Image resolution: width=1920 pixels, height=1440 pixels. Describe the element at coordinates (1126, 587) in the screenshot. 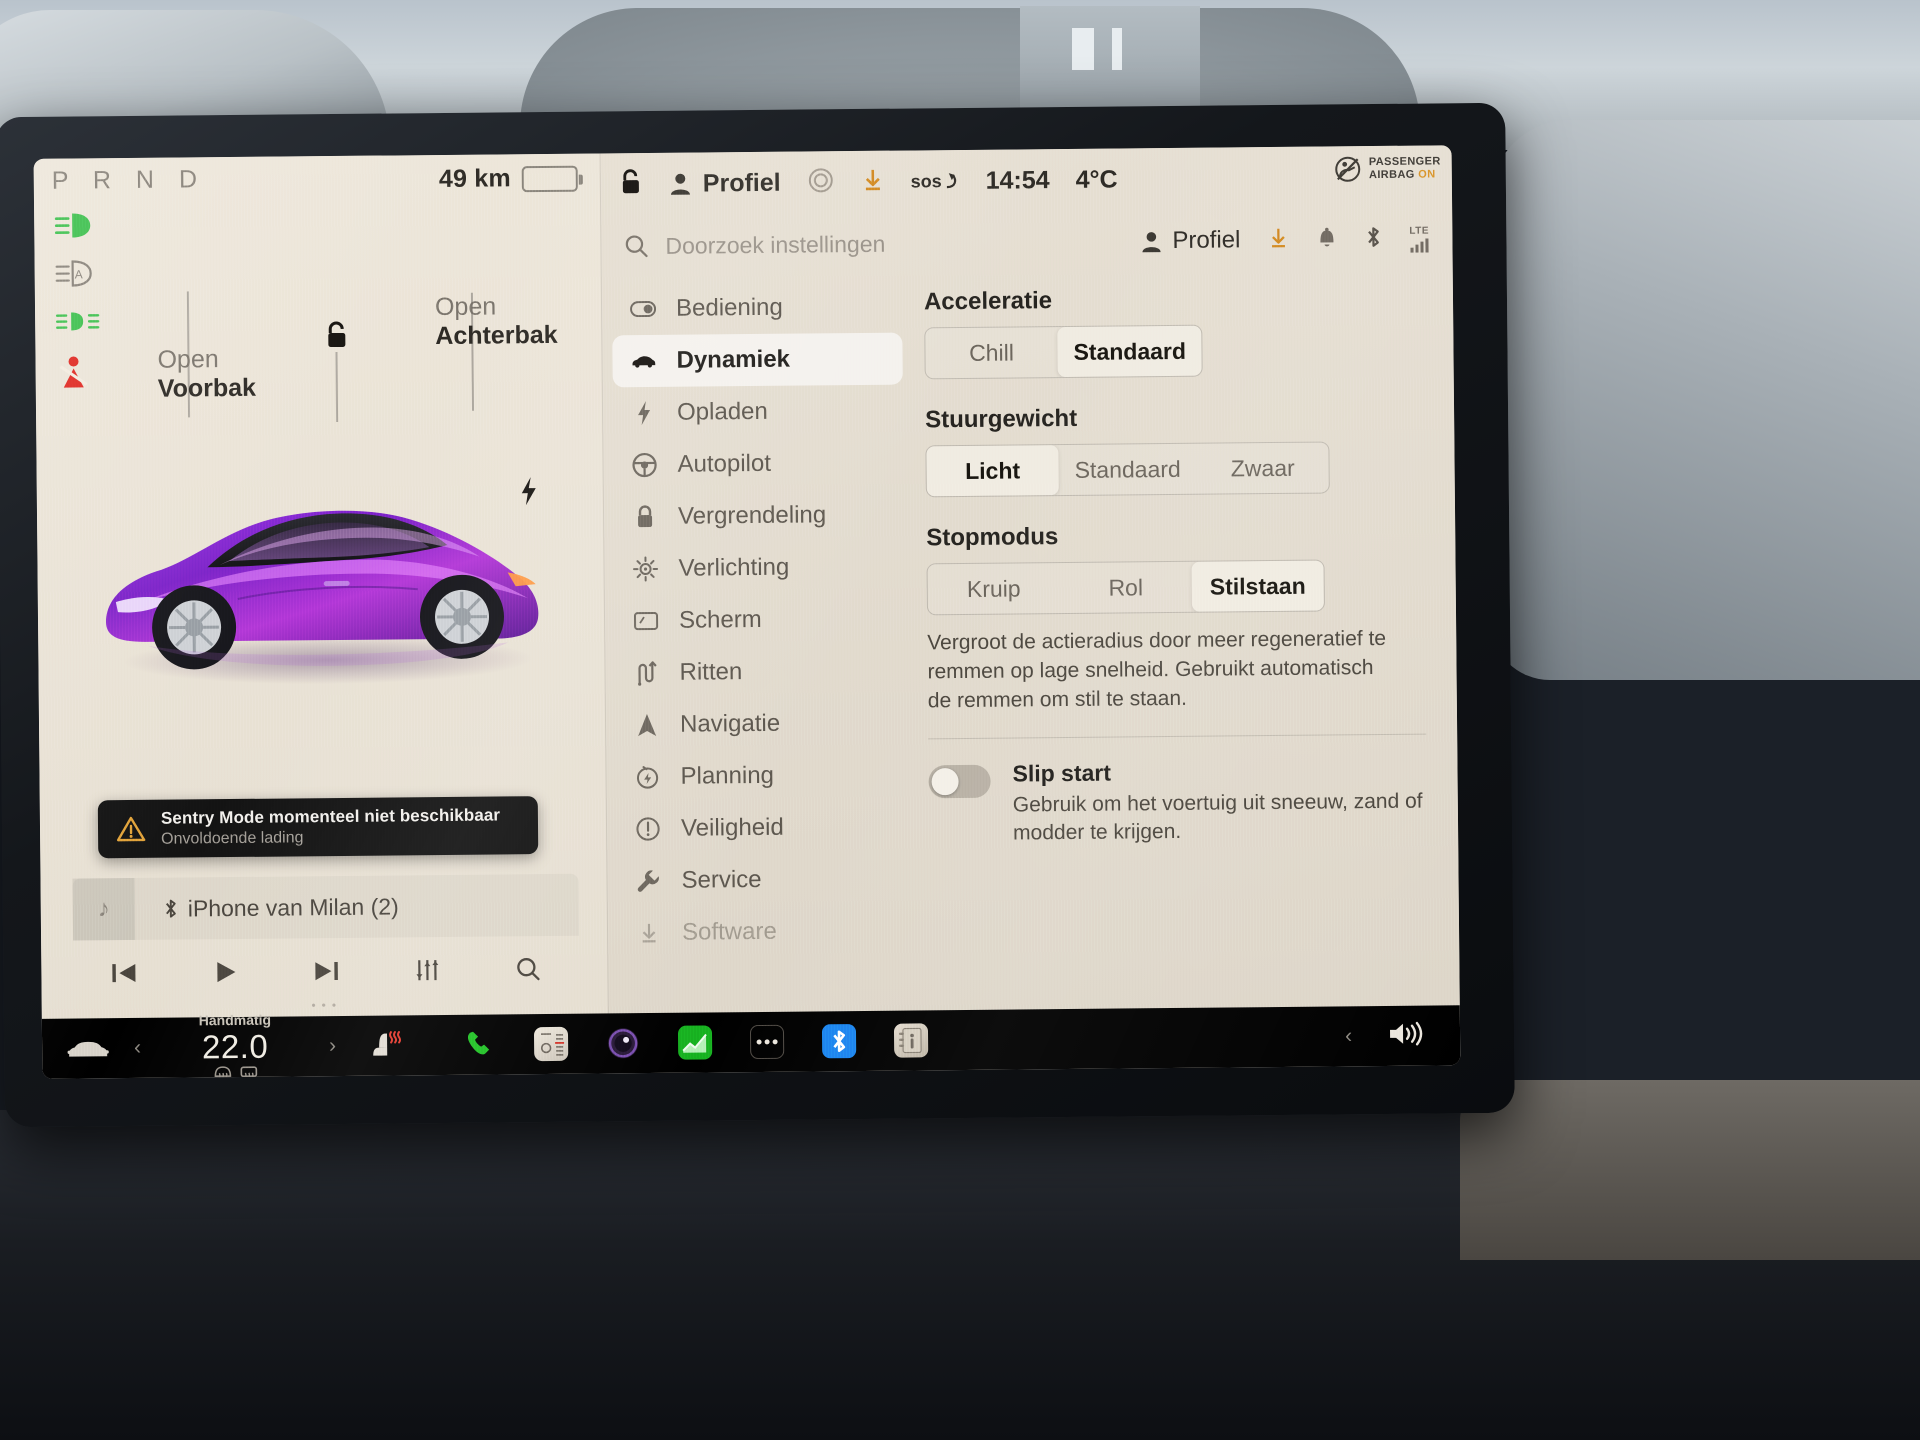

I see `stop-option-rol: Rol` at that location.